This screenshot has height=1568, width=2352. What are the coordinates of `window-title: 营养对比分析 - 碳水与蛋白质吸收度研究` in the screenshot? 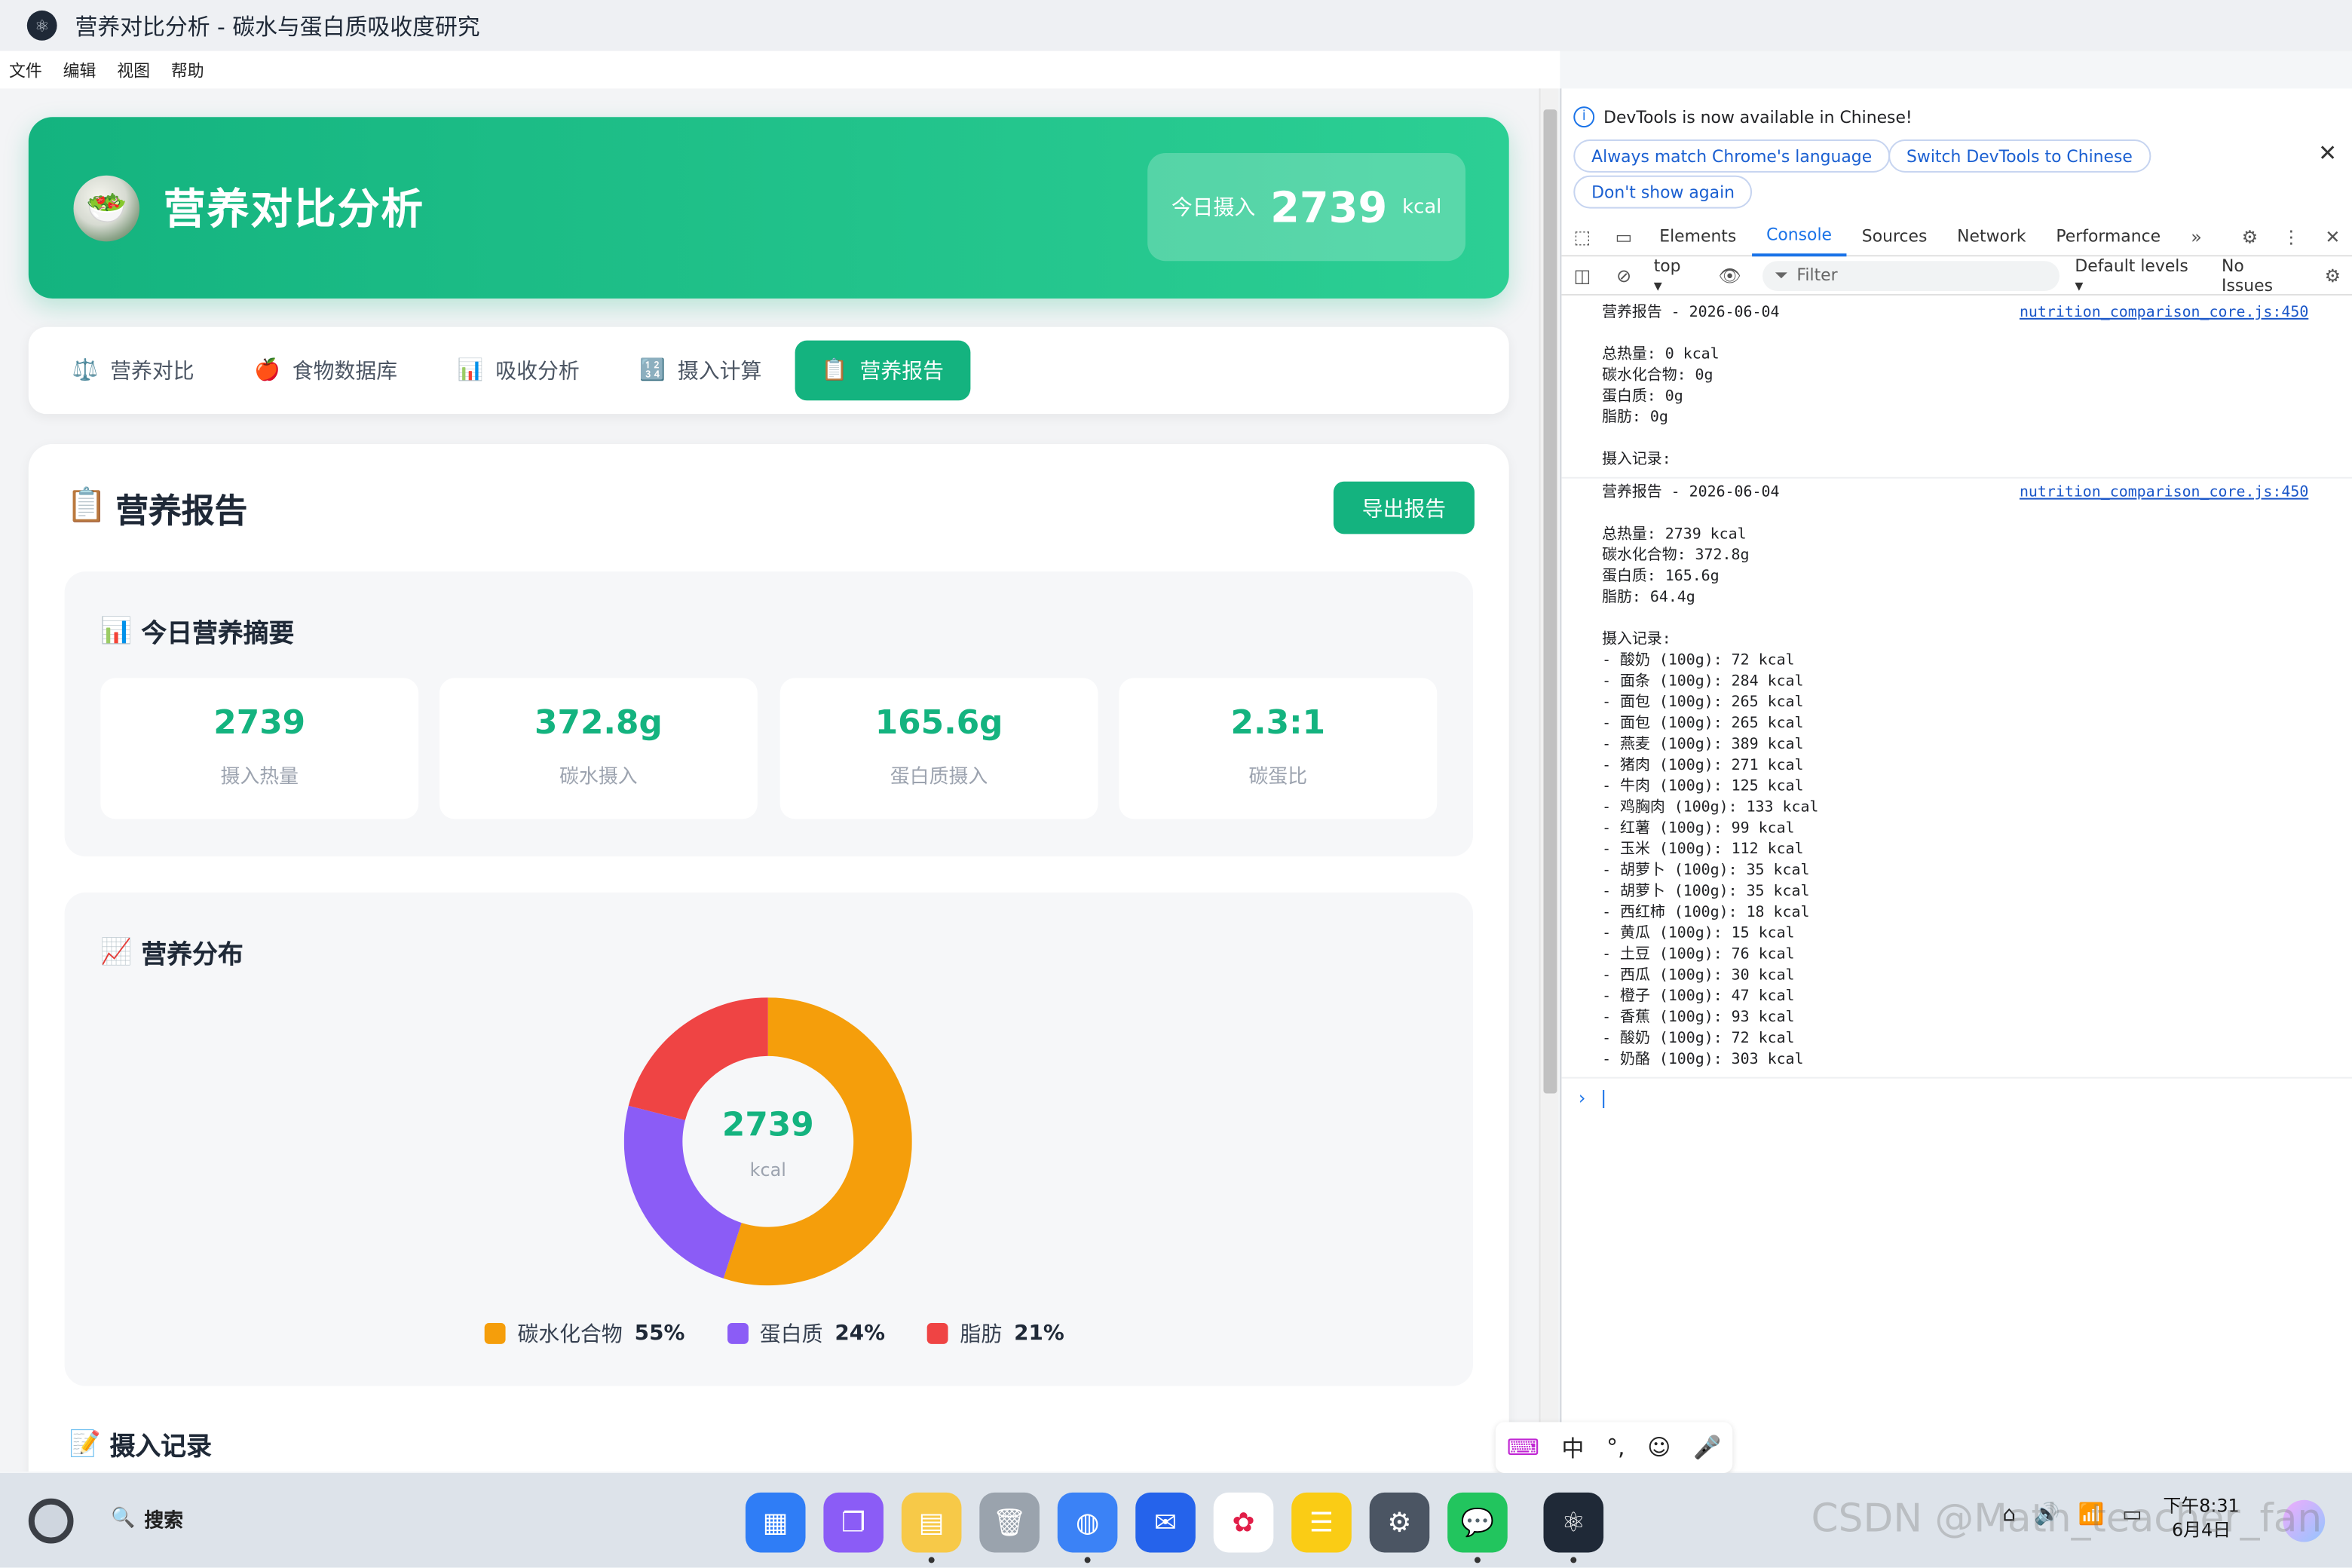 It's located at (277, 26).